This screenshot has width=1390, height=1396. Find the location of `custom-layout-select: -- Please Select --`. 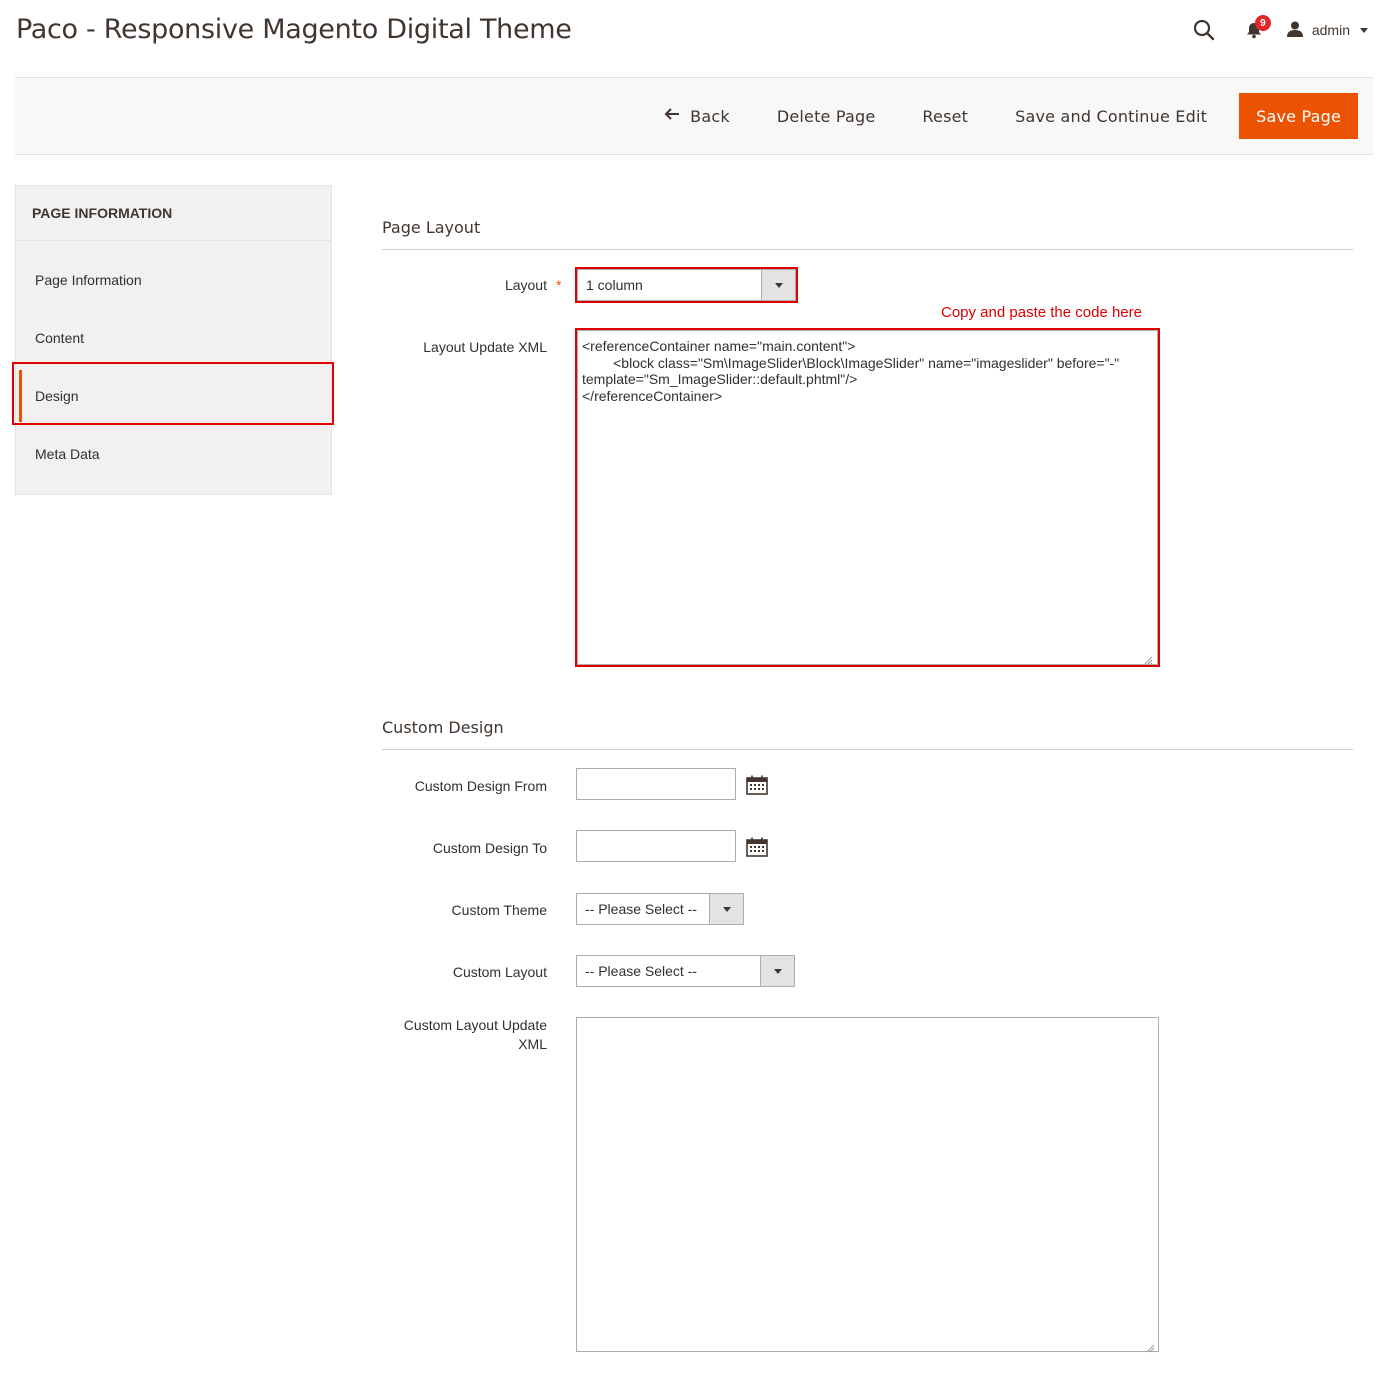

custom-layout-select: -- Please Select -- is located at coordinates (685, 971).